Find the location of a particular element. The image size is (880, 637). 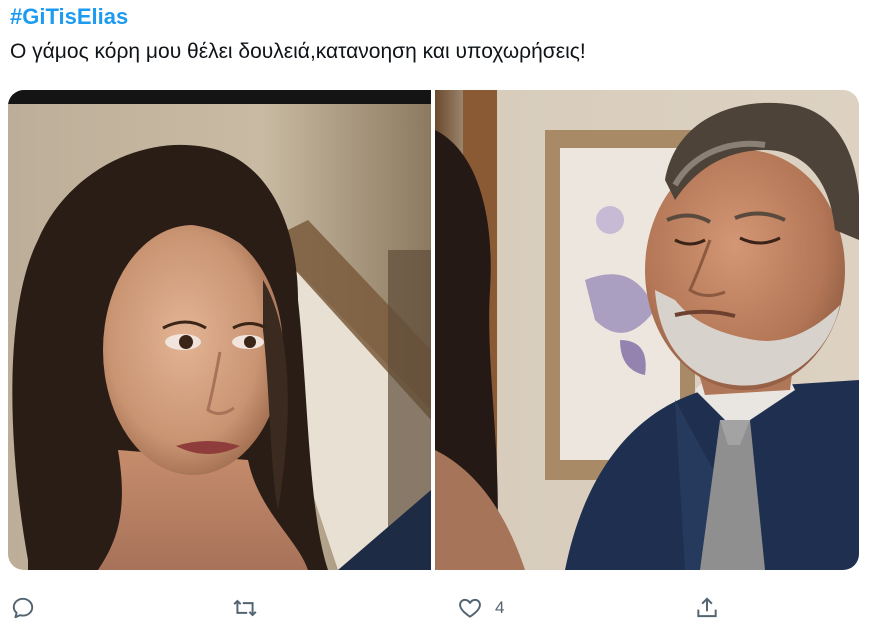

share-button is located at coordinates (713, 608).